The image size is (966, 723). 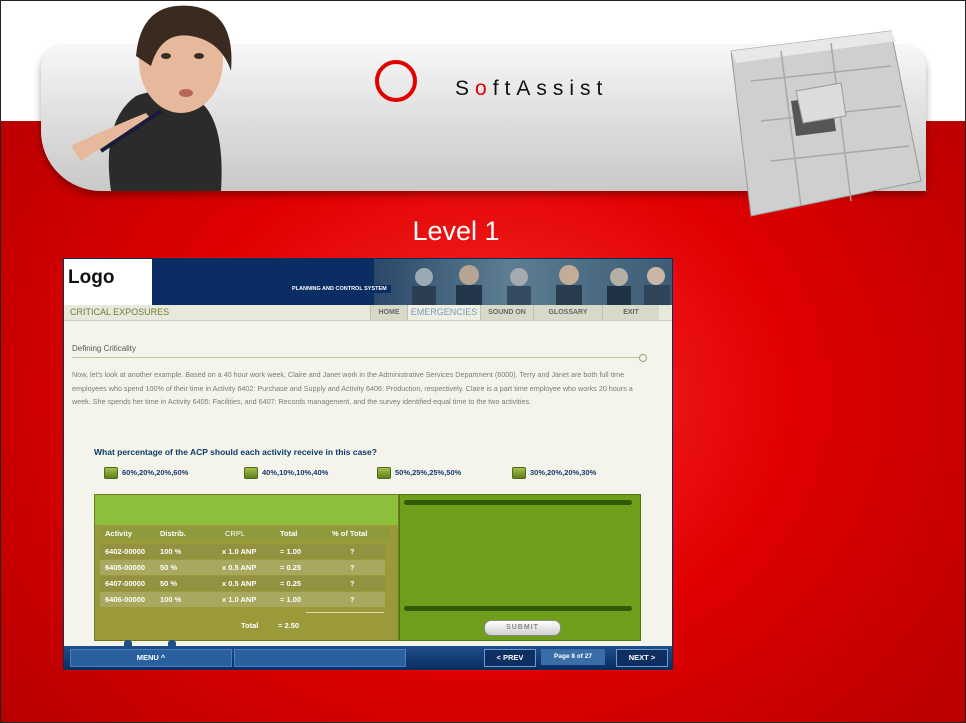 I want to click on cell-activity: 6406-00000, so click(x=125, y=599).